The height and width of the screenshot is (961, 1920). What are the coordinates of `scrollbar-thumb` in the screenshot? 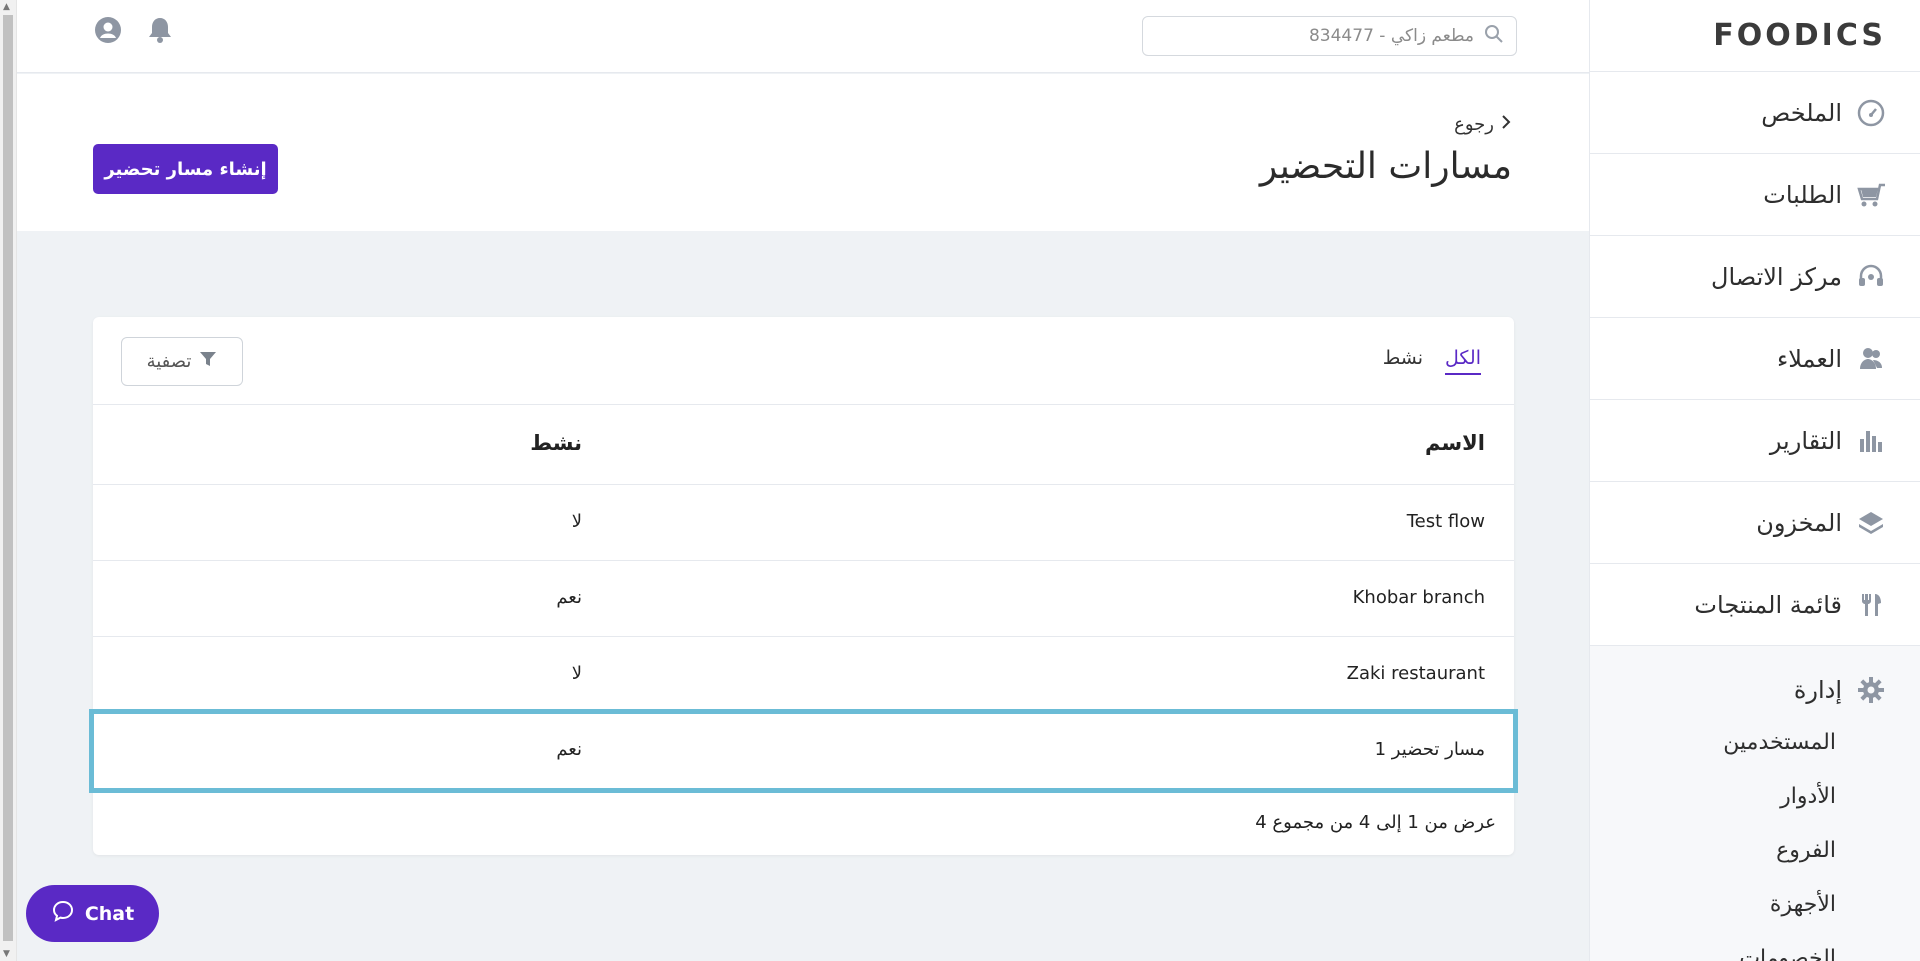 It's located at (8, 478).